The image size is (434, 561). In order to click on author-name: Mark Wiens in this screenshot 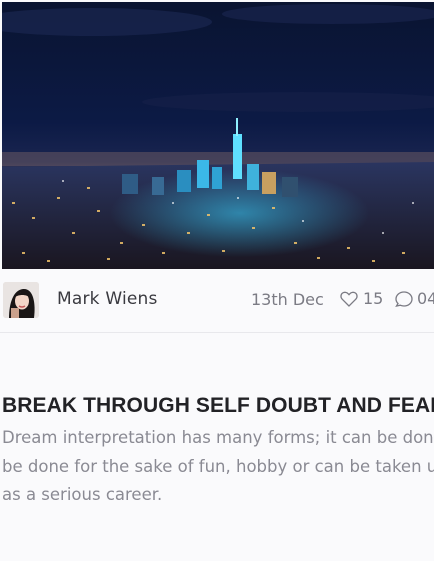, I will do `click(107, 299)`.